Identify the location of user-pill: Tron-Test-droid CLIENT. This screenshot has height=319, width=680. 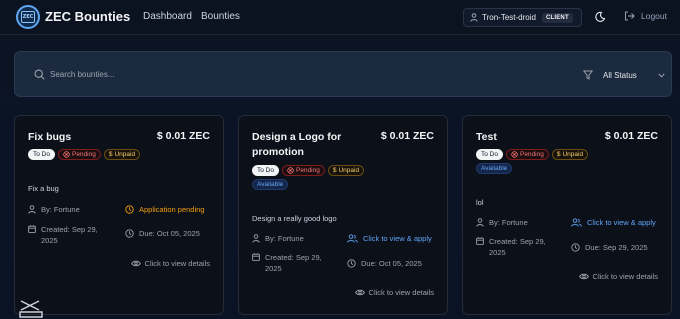
(522, 17).